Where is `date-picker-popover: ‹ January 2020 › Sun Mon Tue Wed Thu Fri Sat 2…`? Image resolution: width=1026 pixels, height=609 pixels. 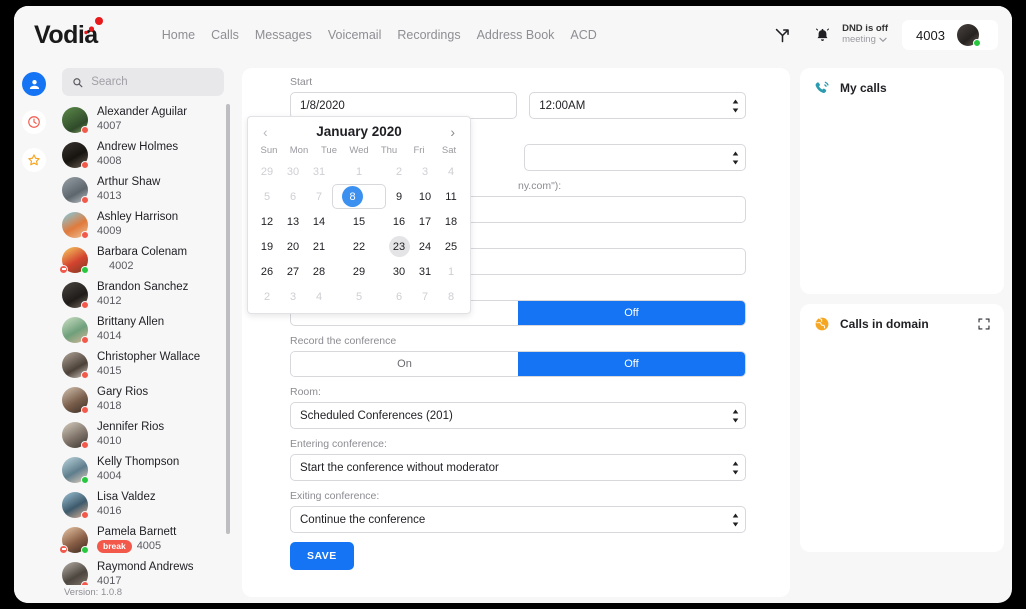 date-picker-popover: ‹ January 2020 › Sun Mon Tue Wed Thu Fri Sat 2… is located at coordinates (359, 215).